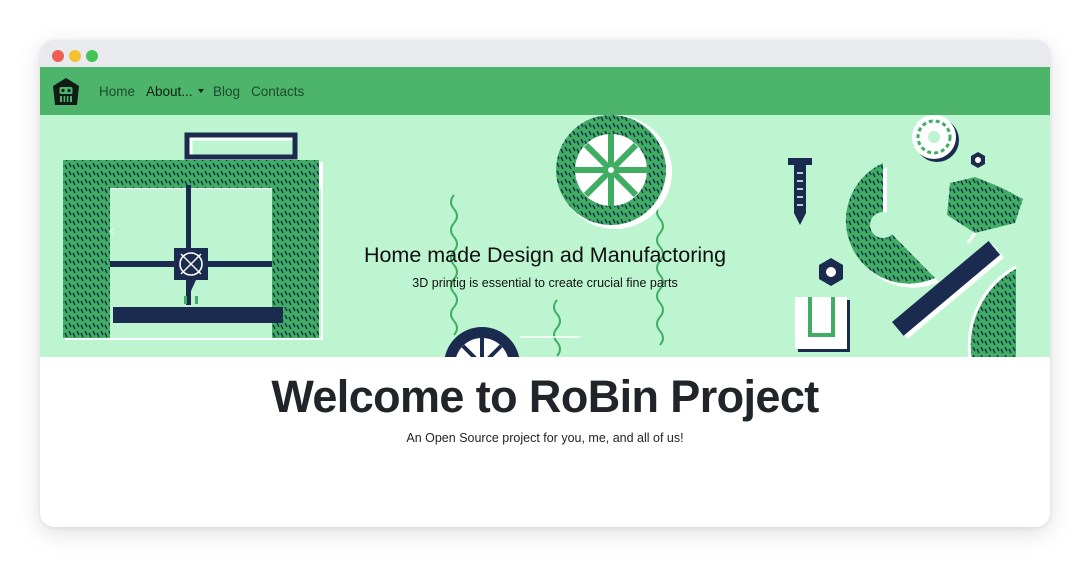  Describe the element at coordinates (277, 91) in the screenshot. I see `nav-contacts-link: Contacts` at that location.